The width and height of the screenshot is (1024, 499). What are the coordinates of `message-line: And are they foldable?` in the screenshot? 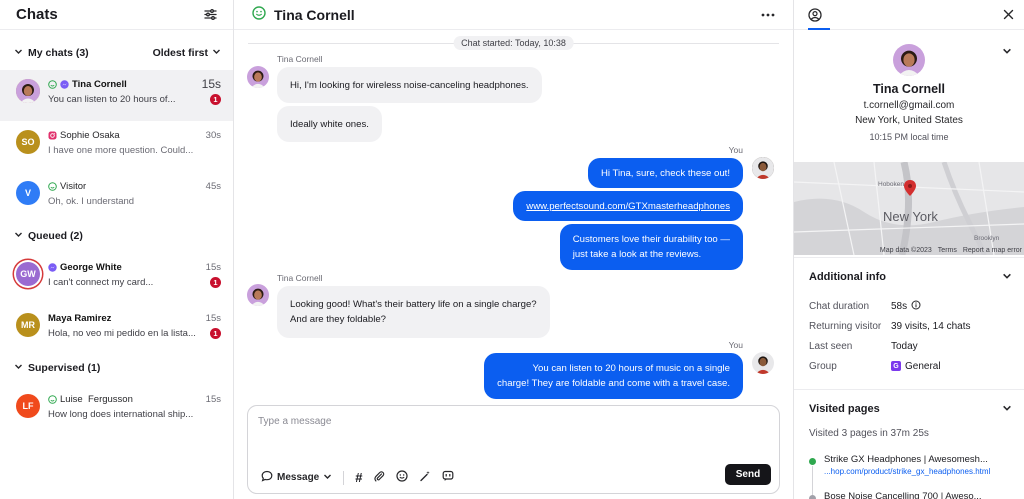 It's located at (338, 319).